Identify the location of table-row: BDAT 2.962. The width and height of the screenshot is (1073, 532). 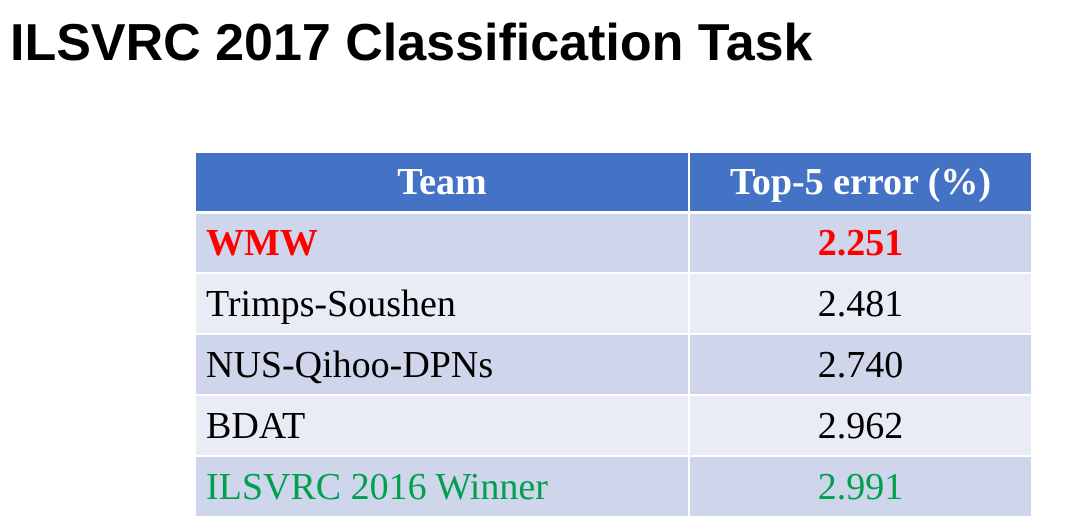
(614, 426).